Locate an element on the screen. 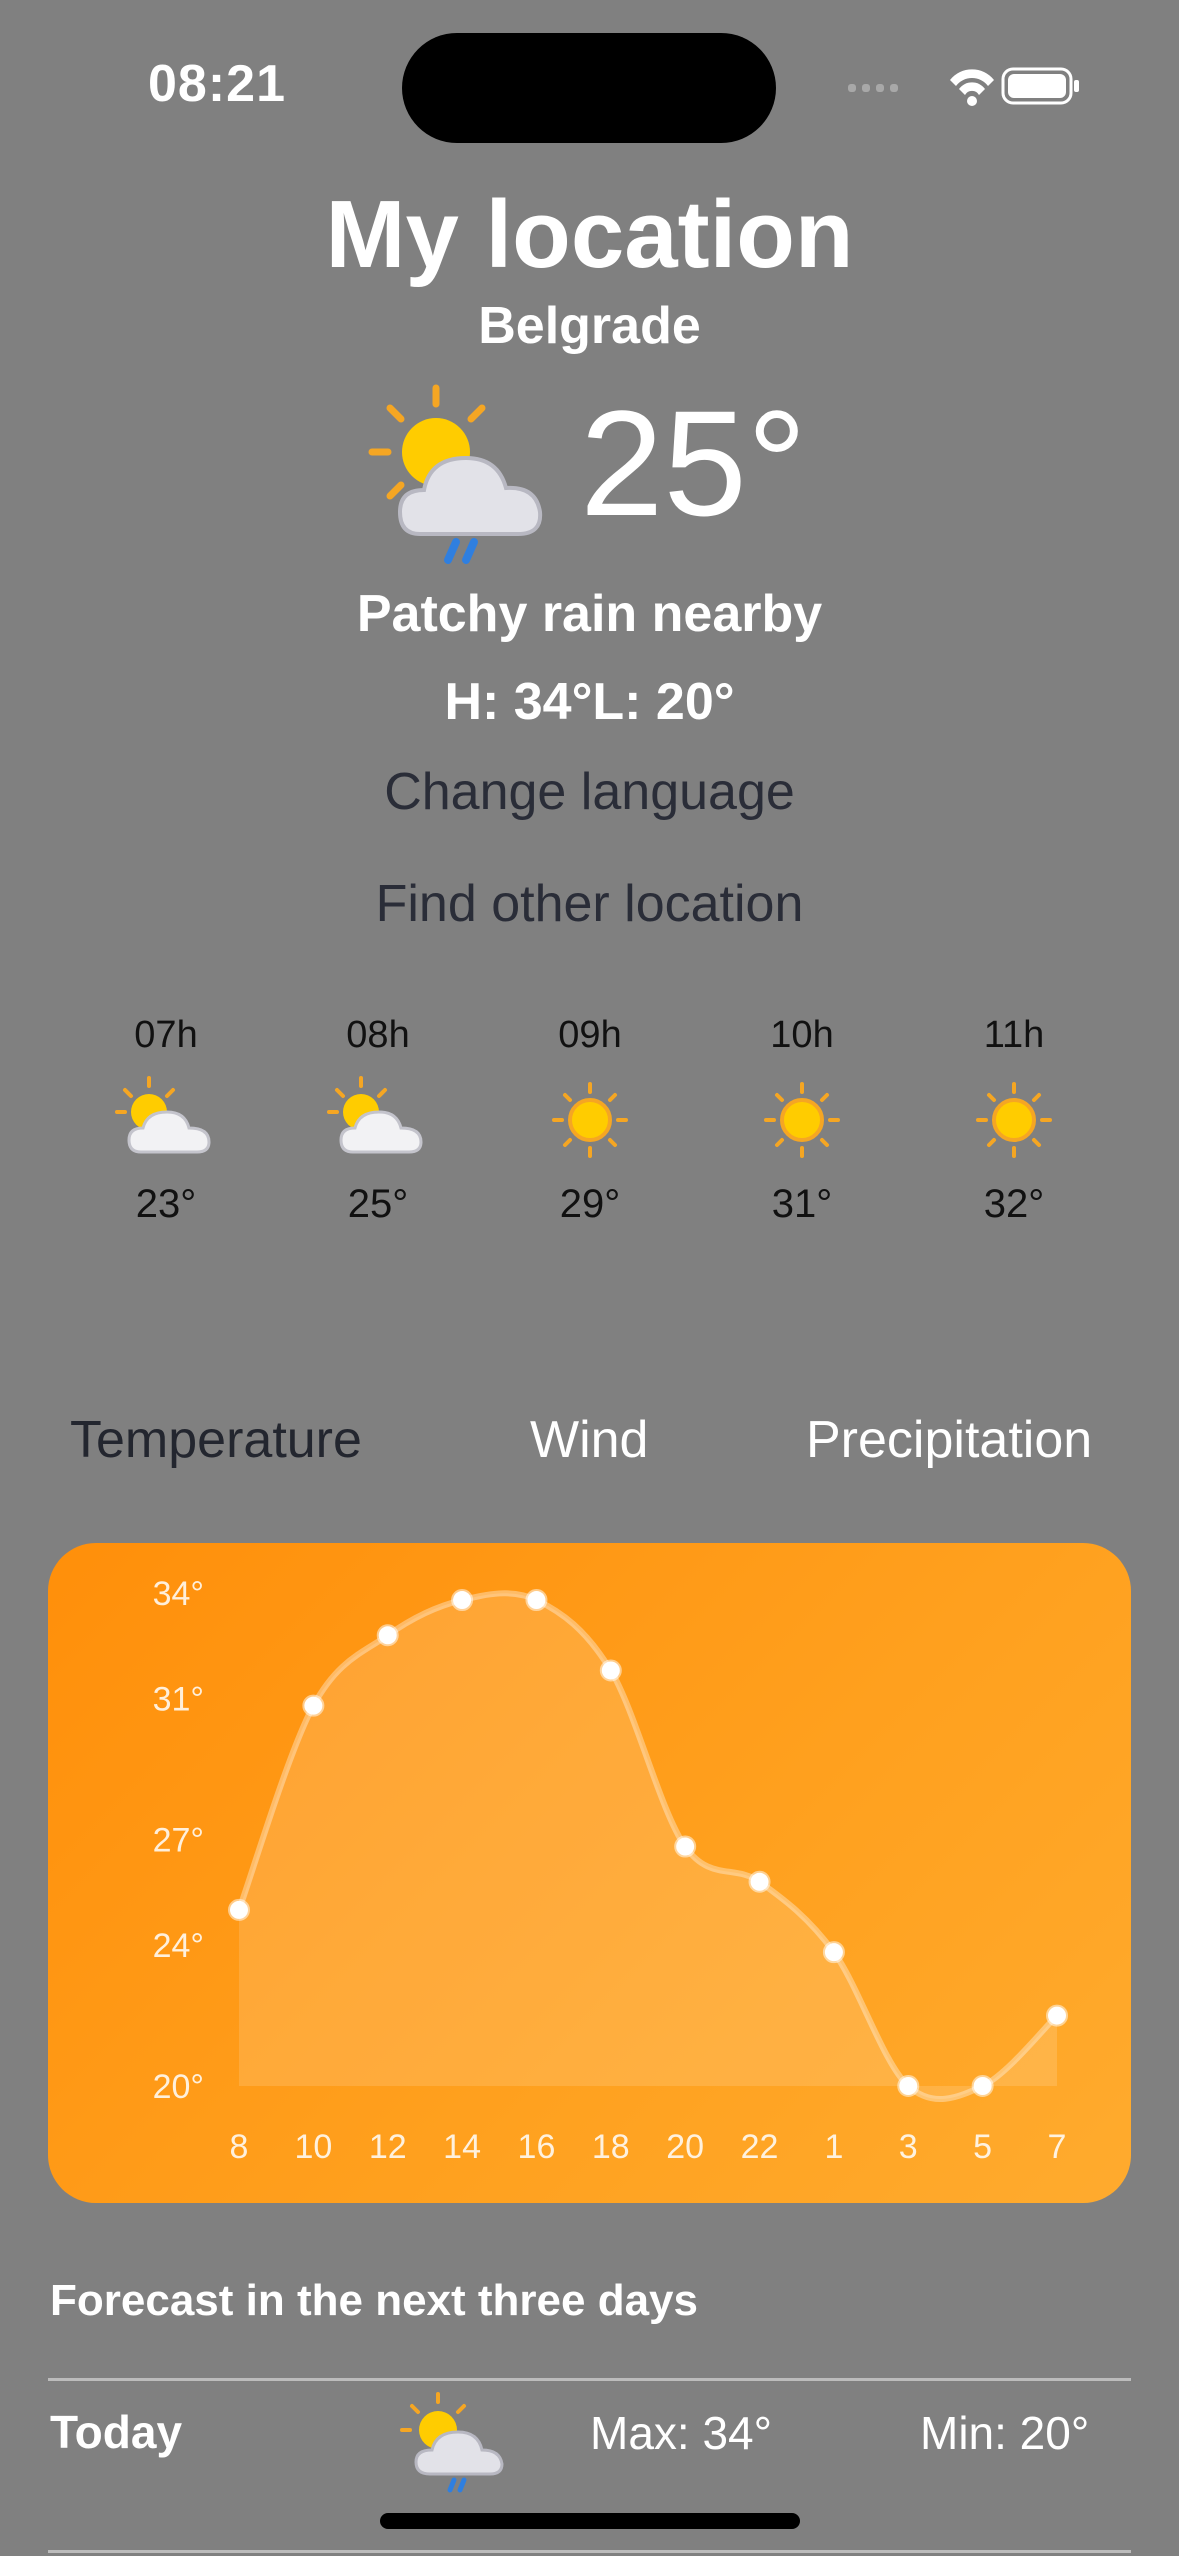  x-tick-label: 18 is located at coordinates (611, 2147).